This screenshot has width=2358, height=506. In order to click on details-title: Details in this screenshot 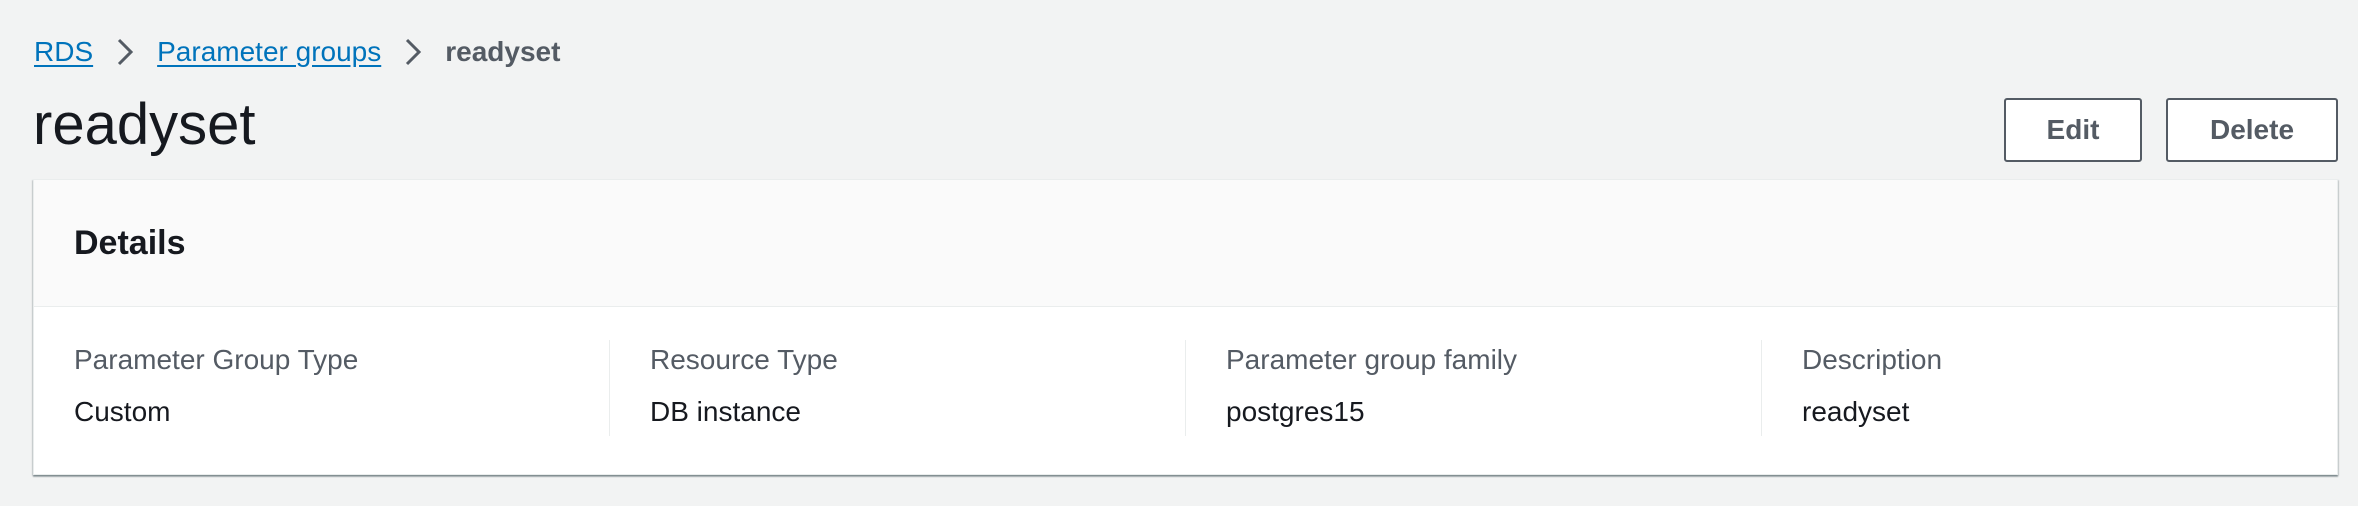, I will do `click(130, 242)`.